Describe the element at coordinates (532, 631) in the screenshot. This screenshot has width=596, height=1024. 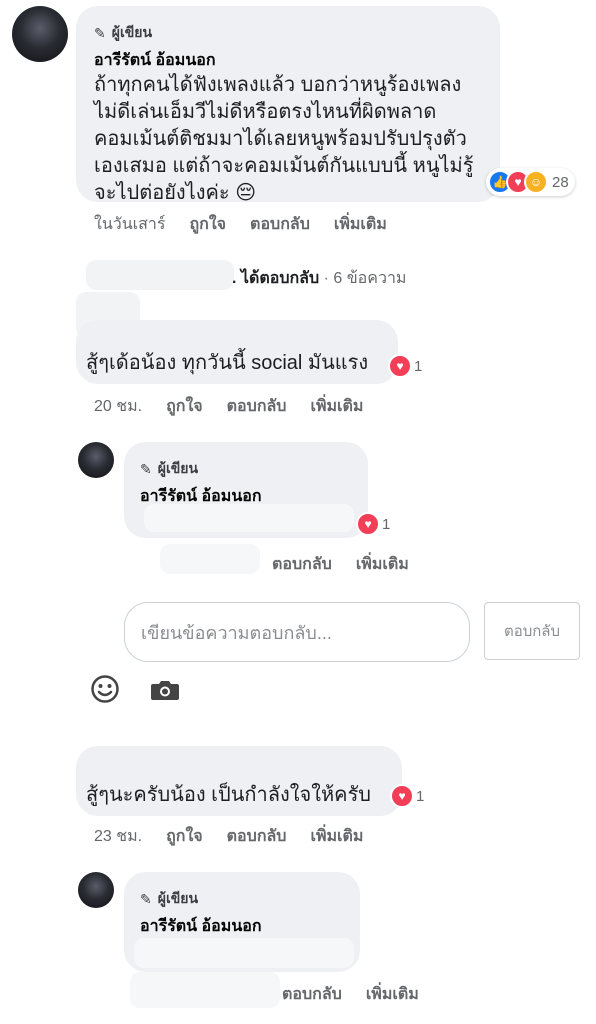
I see `reply-submit-button: ตอบกลับ` at that location.